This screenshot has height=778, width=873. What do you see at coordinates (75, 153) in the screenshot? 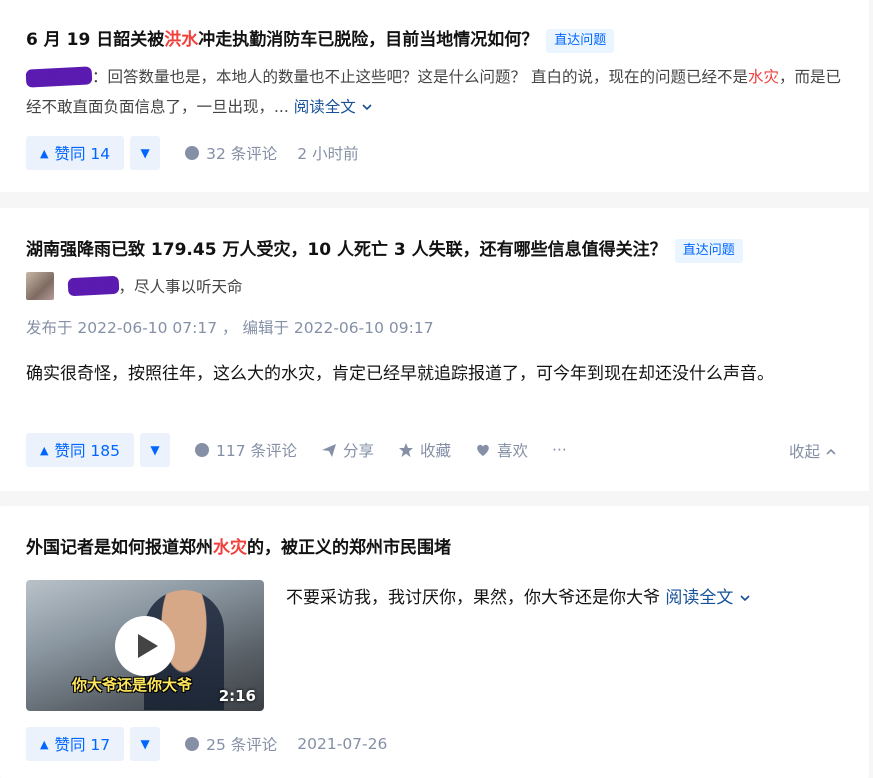
I see `upvote-button: ▲ 赞同 14` at bounding box center [75, 153].